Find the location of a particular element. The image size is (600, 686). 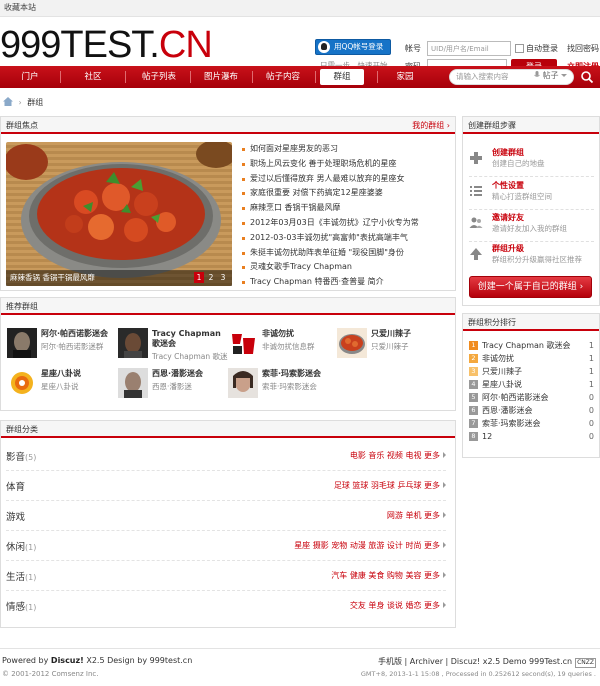

account-input: UID/用户名/Email is located at coordinates (469, 48).